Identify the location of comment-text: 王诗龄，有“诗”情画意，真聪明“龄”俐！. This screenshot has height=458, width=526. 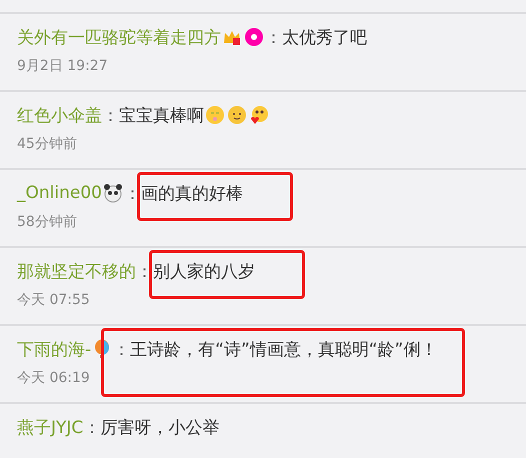
(284, 349).